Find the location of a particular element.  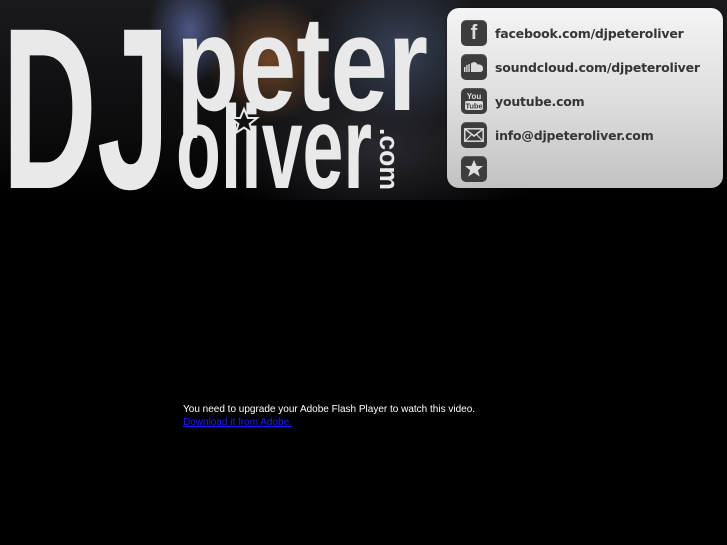

youtube-link: You Tube youtube.com is located at coordinates (523, 101).